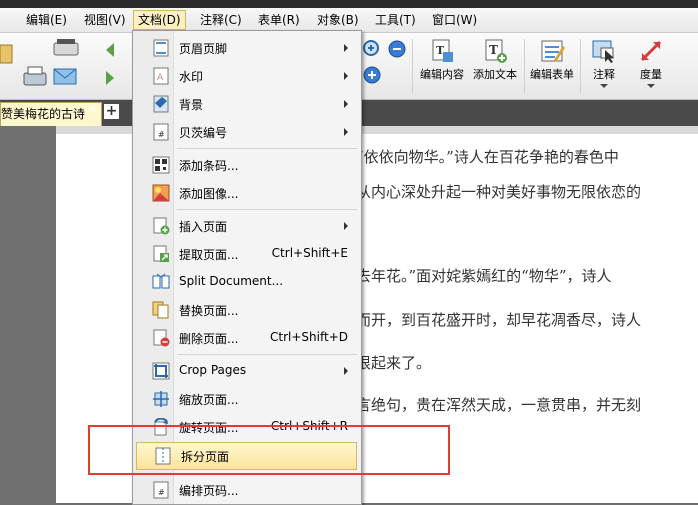 Image resolution: width=698 pixels, height=505 pixels. I want to click on scanner-icon, so click(66, 48).